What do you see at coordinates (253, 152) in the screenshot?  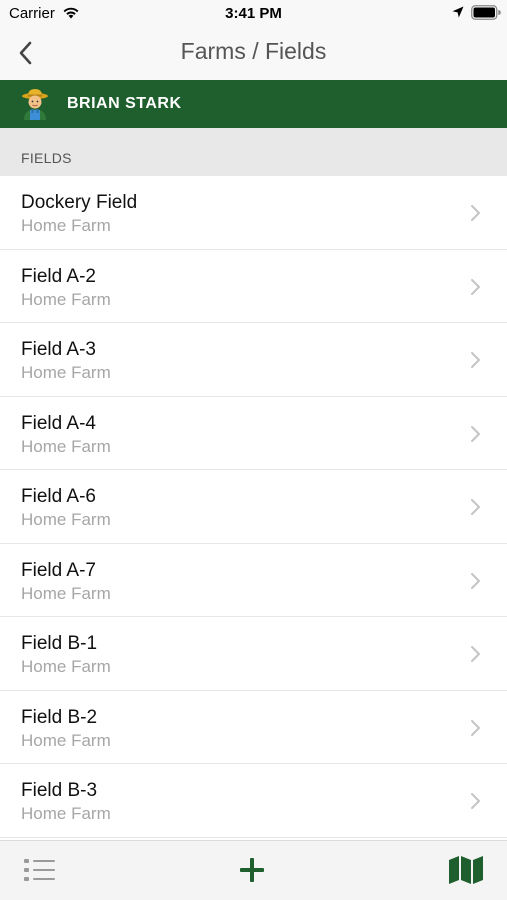 I see `section-header: FIELDS` at bounding box center [253, 152].